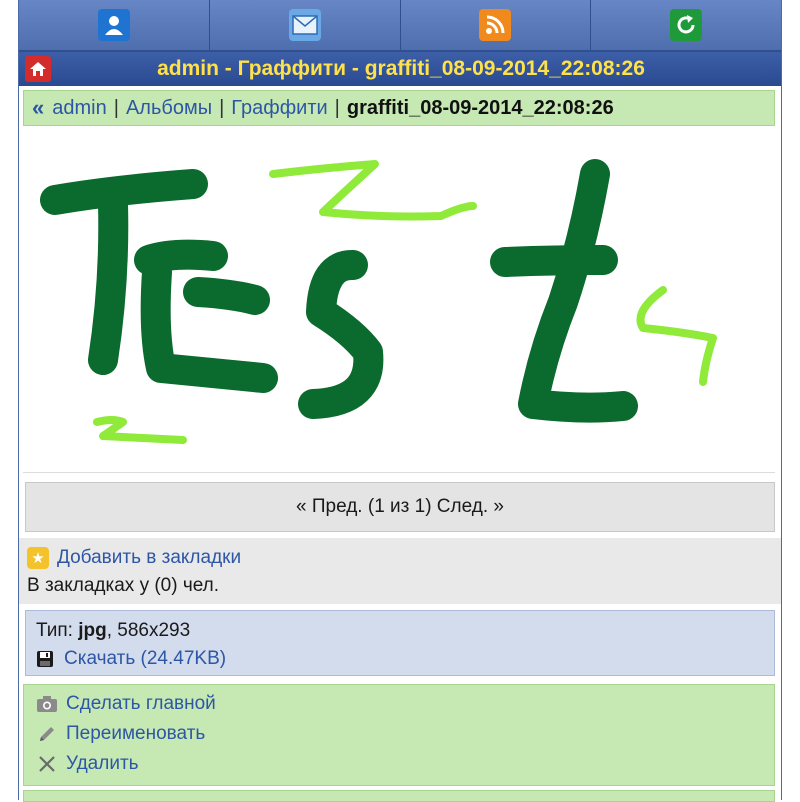 The width and height of the screenshot is (800, 802). Describe the element at coordinates (405, 631) in the screenshot. I see `file-type-row: Тип: jpg, 586x293` at that location.